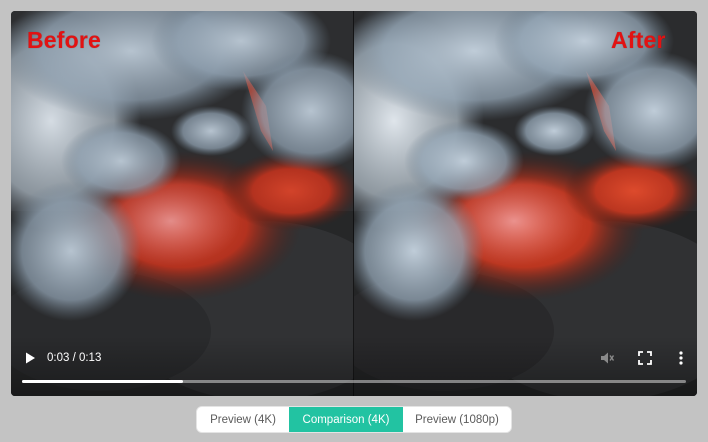  What do you see at coordinates (74, 358) in the screenshot?
I see `time-display: 0:03 / 0:13` at bounding box center [74, 358].